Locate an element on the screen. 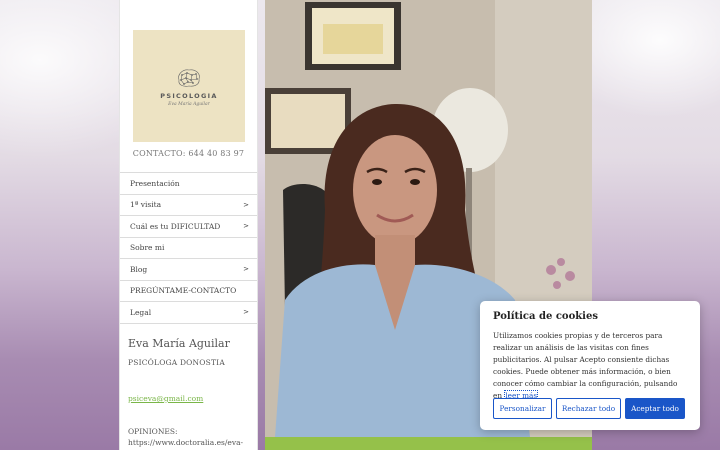 This screenshot has height=450, width=720. nav-item-label: Legal is located at coordinates (141, 312).